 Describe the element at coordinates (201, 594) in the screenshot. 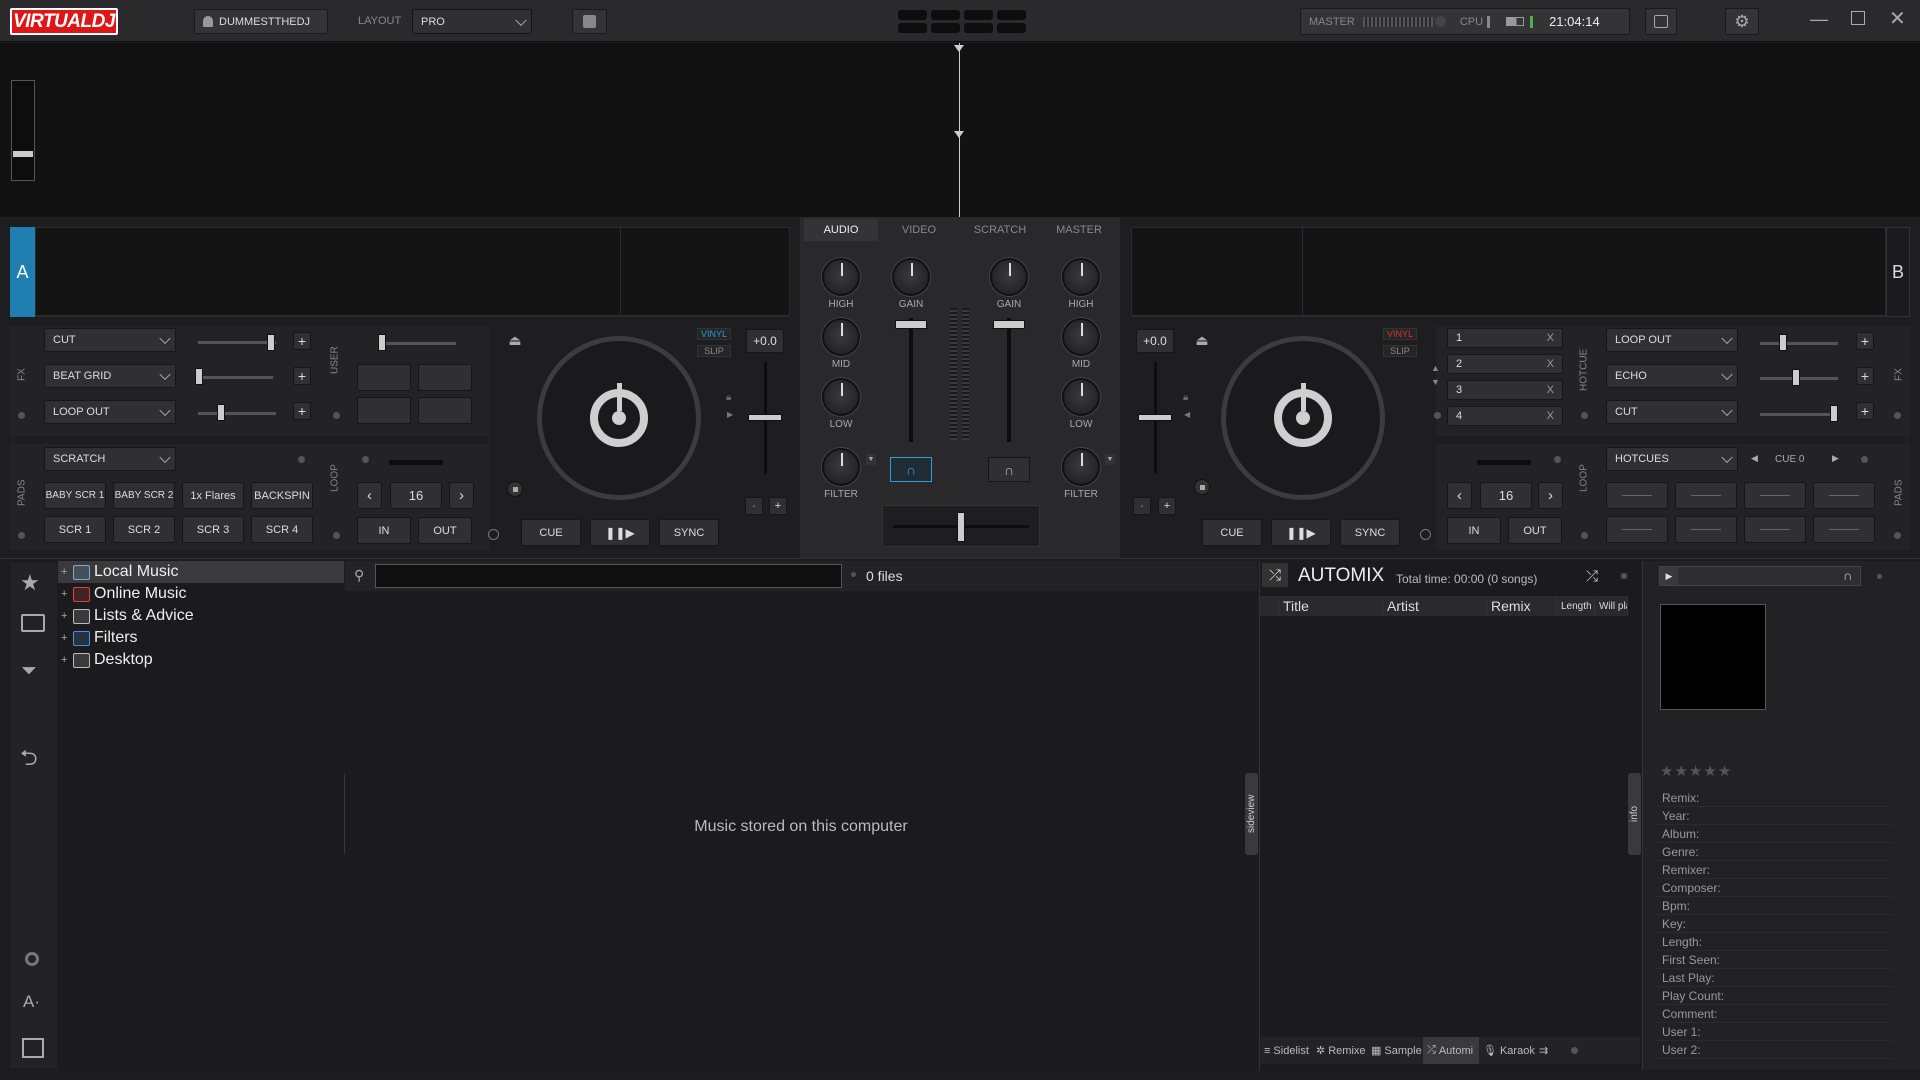

I see `tree-item: + Online Music` at that location.